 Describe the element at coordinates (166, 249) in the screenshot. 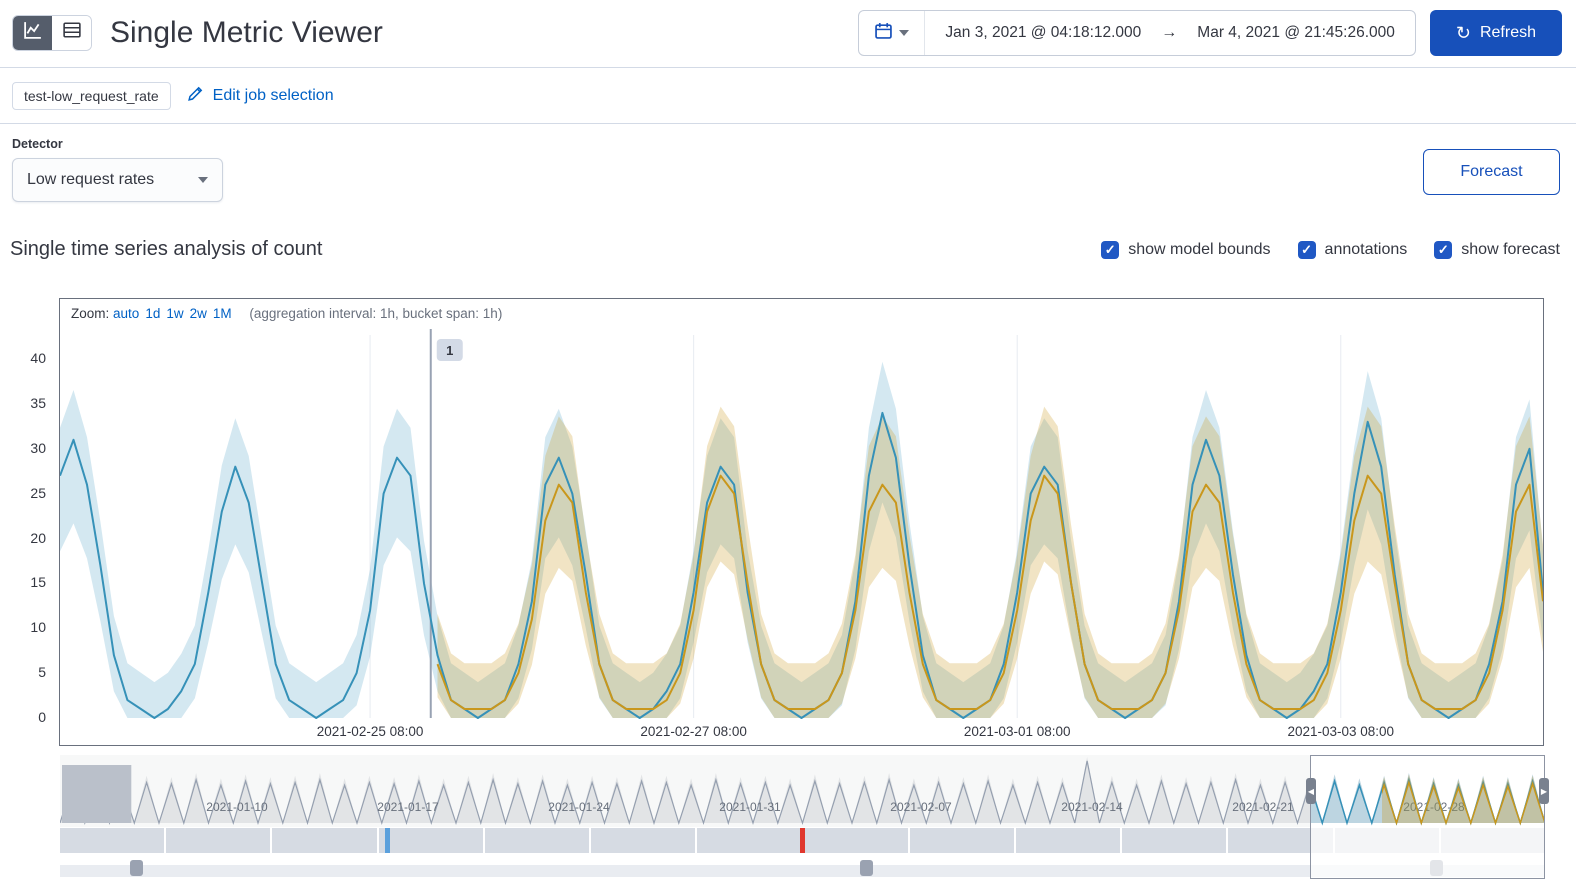

I see `series-title: Single time series analysis of count` at that location.